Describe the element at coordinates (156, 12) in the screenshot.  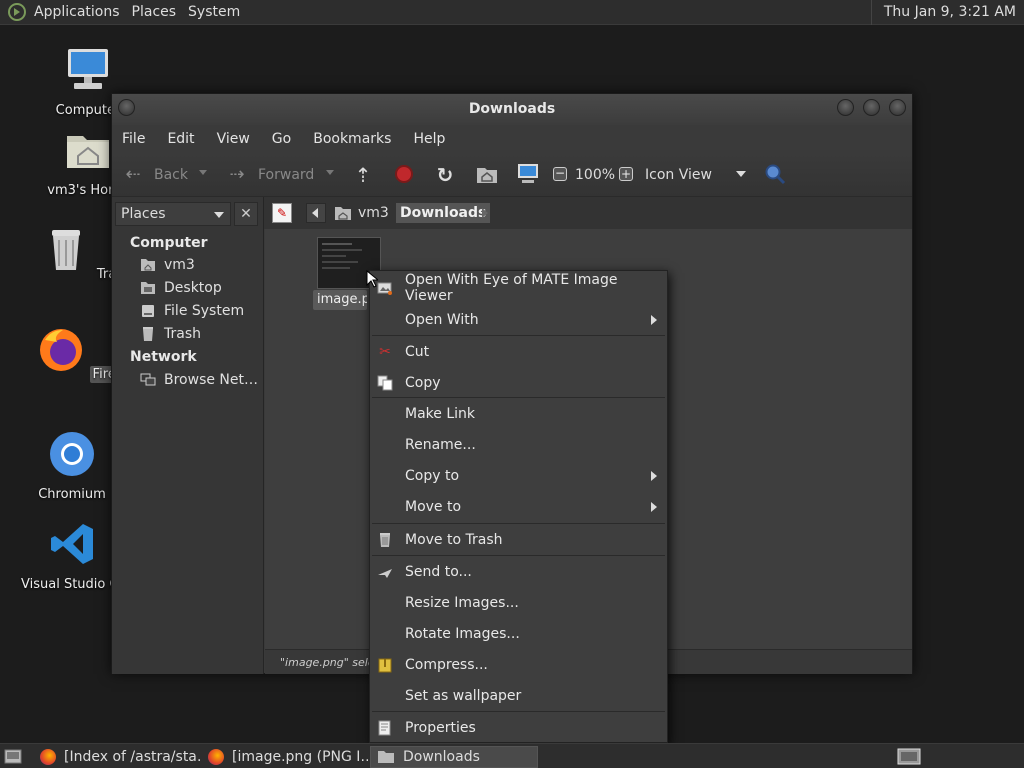
I see `places-menu: Places` at that location.